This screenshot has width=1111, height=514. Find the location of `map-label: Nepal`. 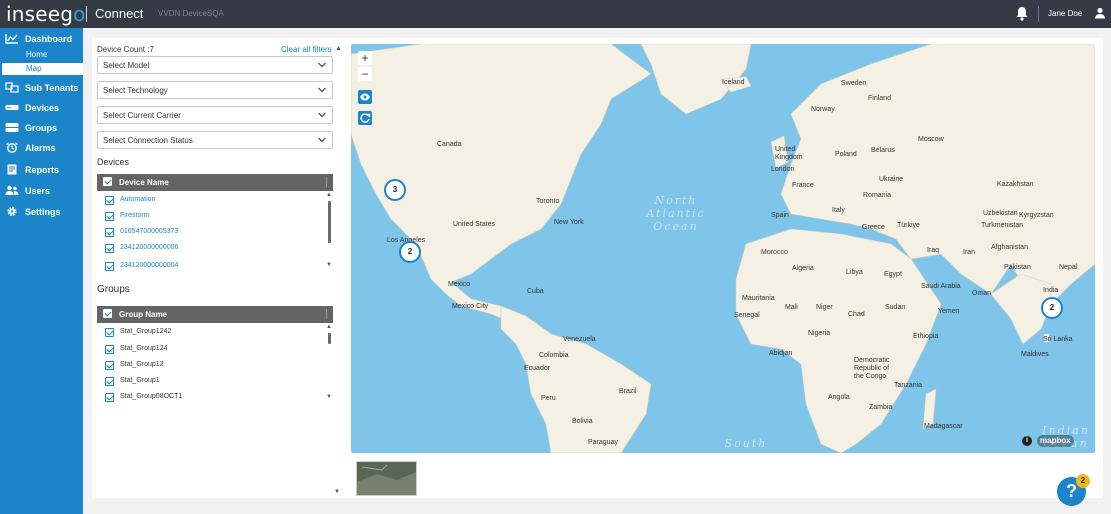

map-label: Nepal is located at coordinates (1068, 267).